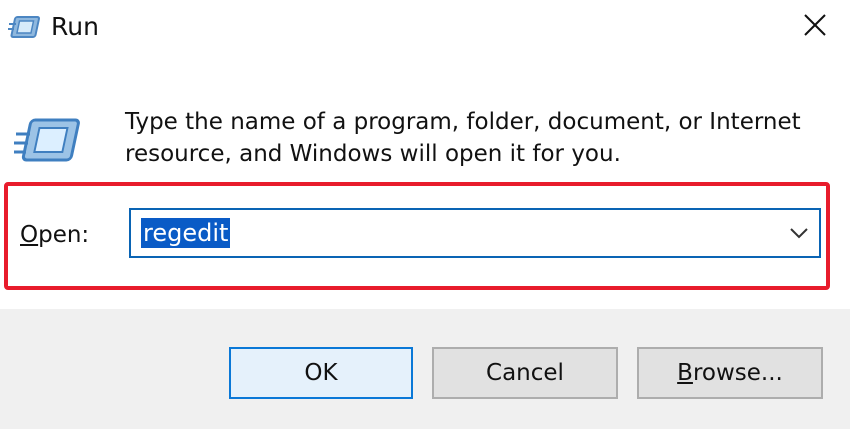 The image size is (850, 429). I want to click on close-button, so click(815, 28).